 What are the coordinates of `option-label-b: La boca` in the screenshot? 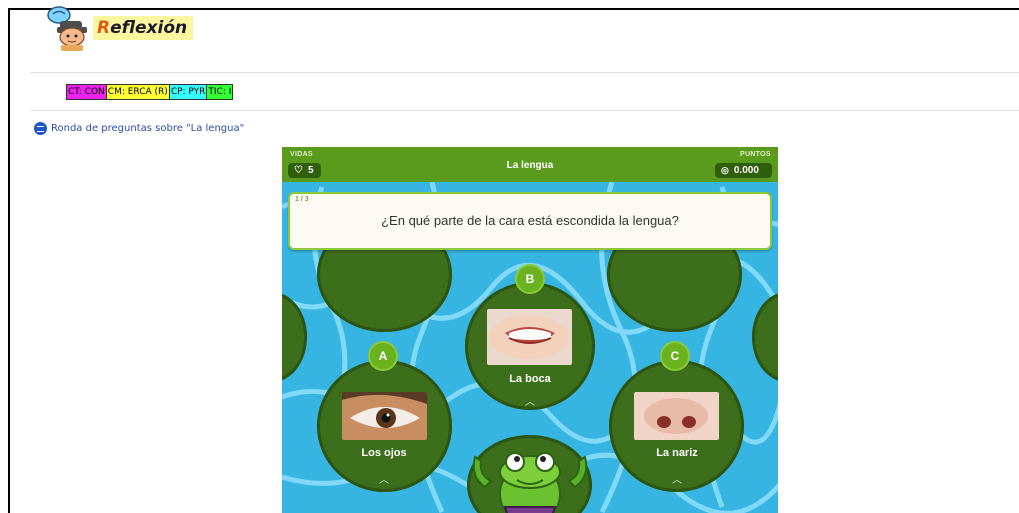 It's located at (530, 379).